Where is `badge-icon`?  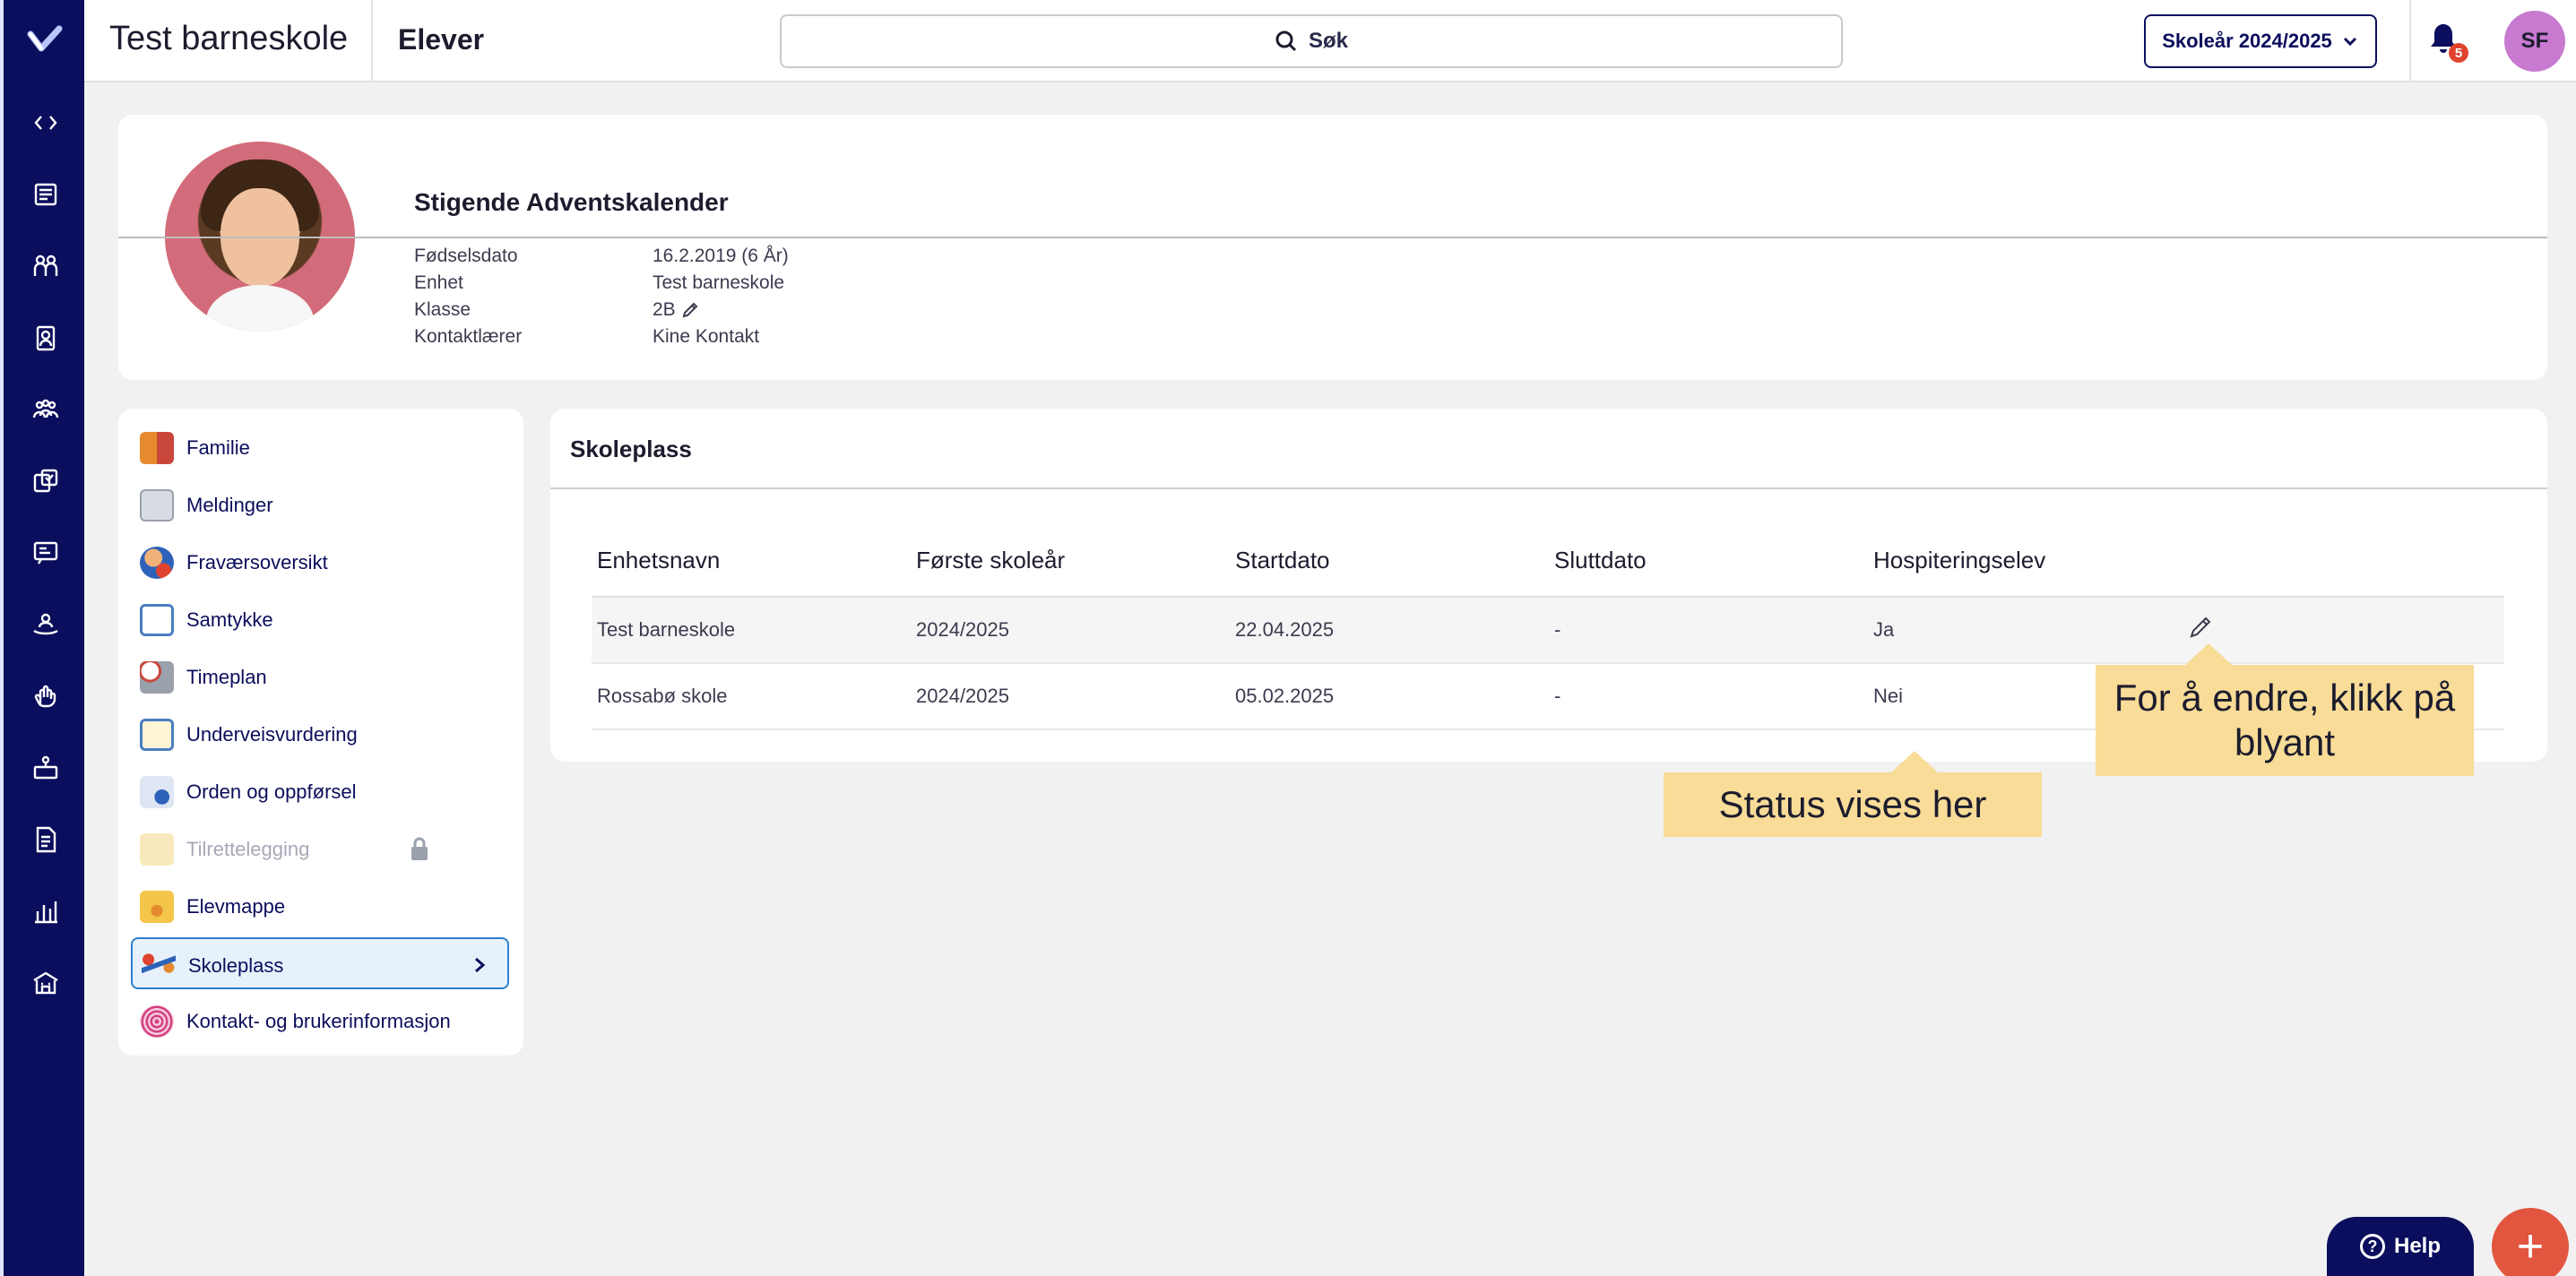 badge-icon is located at coordinates (46, 338).